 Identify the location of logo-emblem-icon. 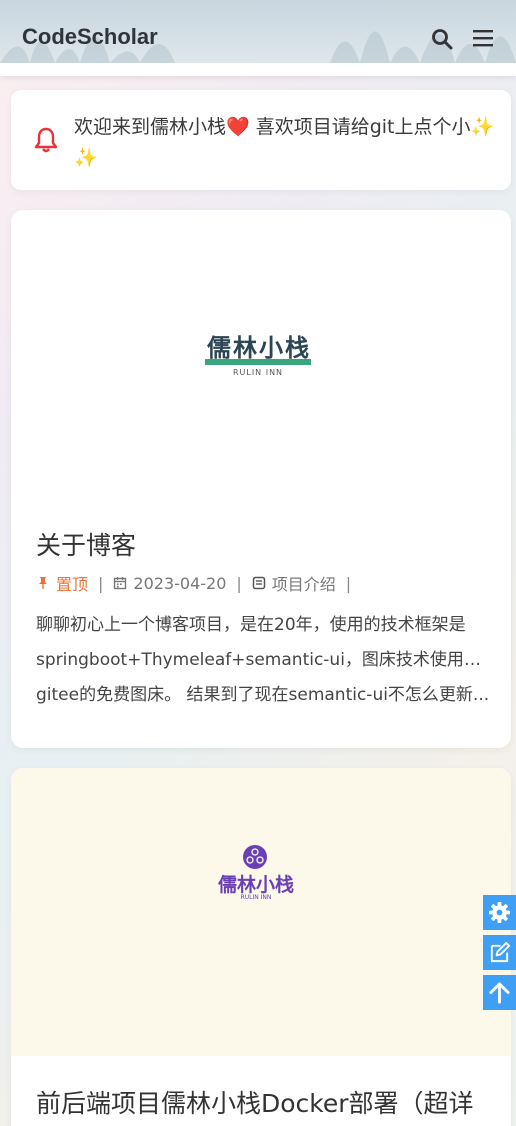
(255, 857).